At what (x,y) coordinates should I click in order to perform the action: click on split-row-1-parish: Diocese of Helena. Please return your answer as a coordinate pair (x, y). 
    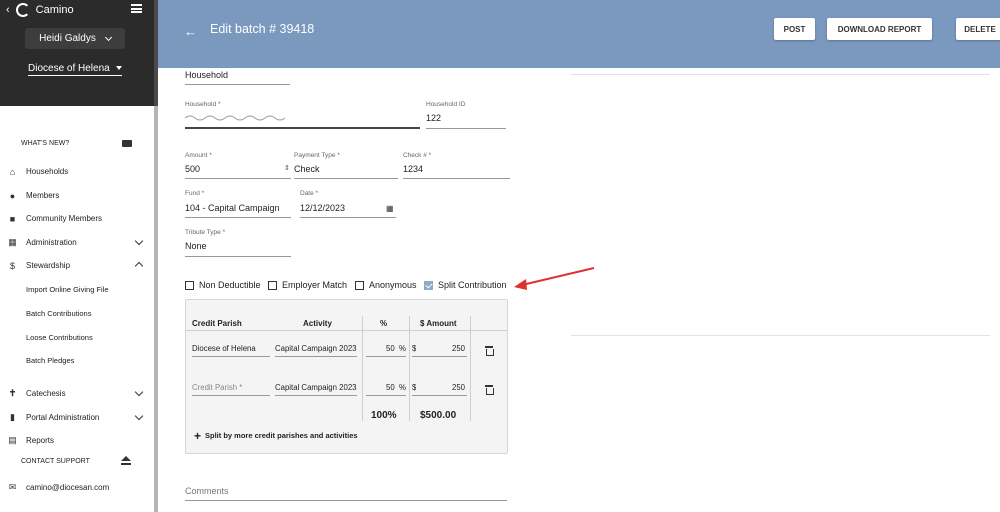
    Looking at the image, I should click on (230, 348).